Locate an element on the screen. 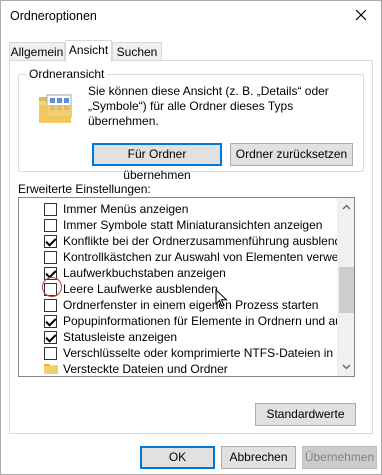 Image resolution: width=382 pixels, height=475 pixels. tab-general: Allgemein is located at coordinates (37, 51).